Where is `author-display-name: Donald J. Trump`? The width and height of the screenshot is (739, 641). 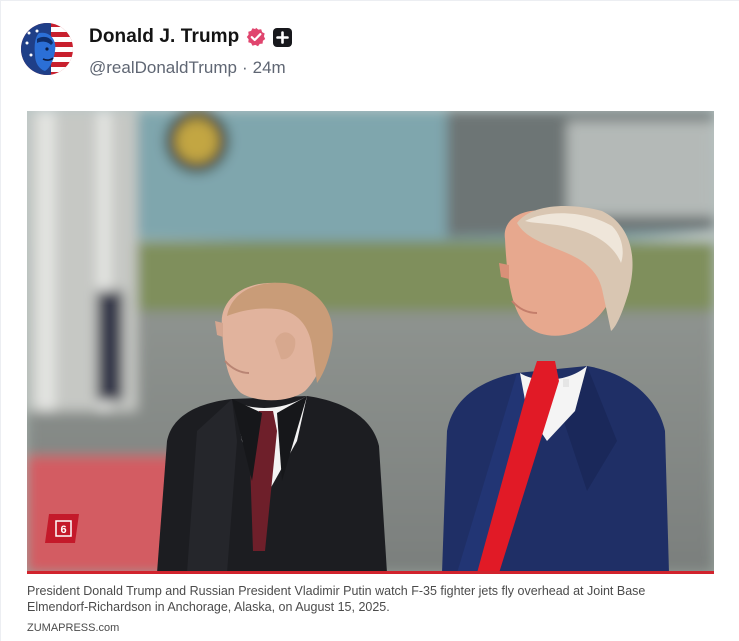 author-display-name: Donald J. Trump is located at coordinates (164, 37).